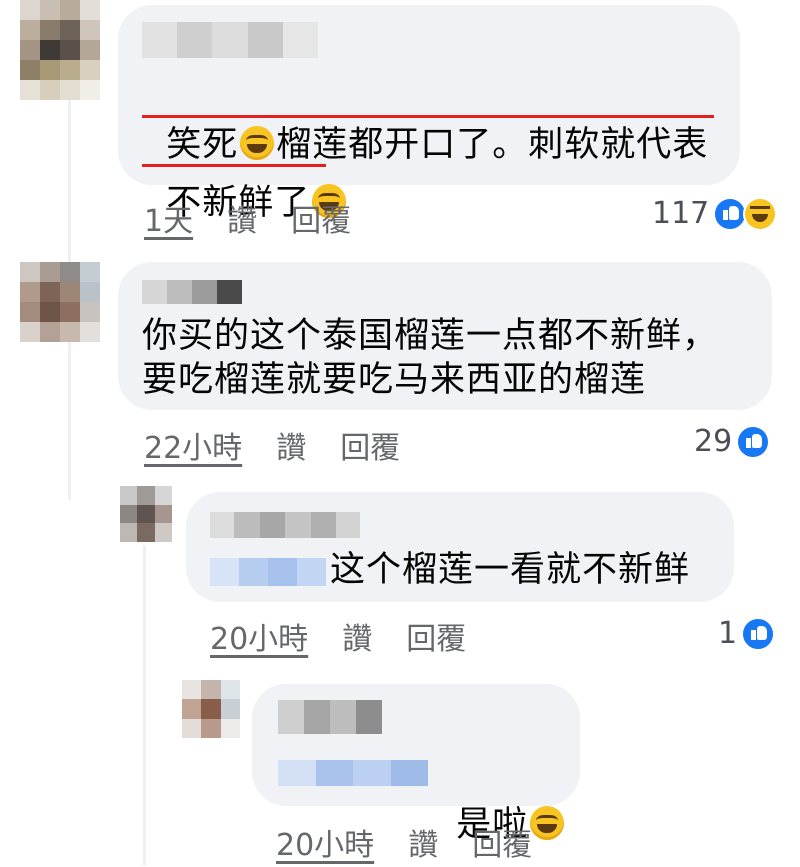 The width and height of the screenshot is (800, 867). I want to click on reaction-summary: 117, so click(715, 213).